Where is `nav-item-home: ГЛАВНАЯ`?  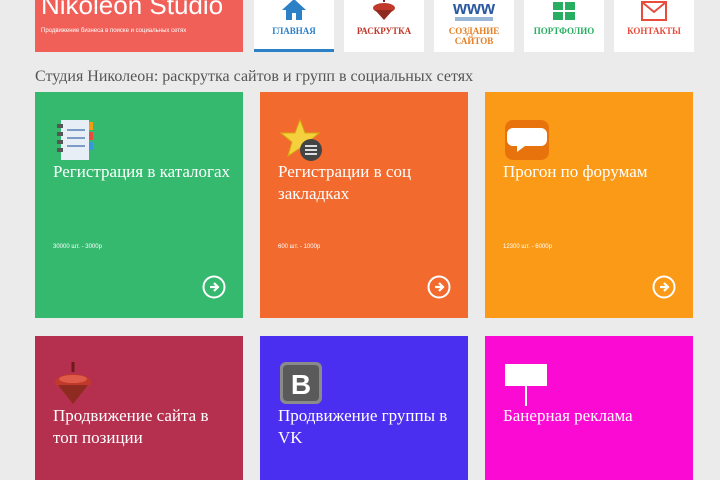
nav-item-home: ГЛАВНАЯ is located at coordinates (294, 26).